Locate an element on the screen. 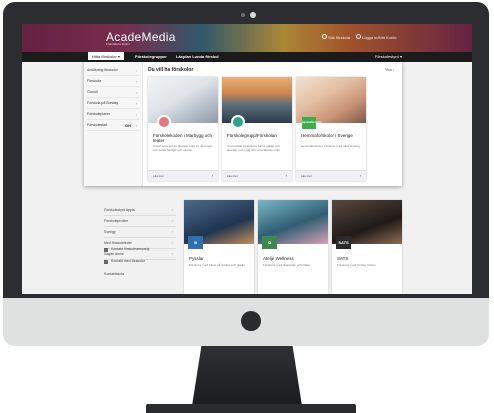  brand-logo-icon: SATS is located at coordinates (343, 242).